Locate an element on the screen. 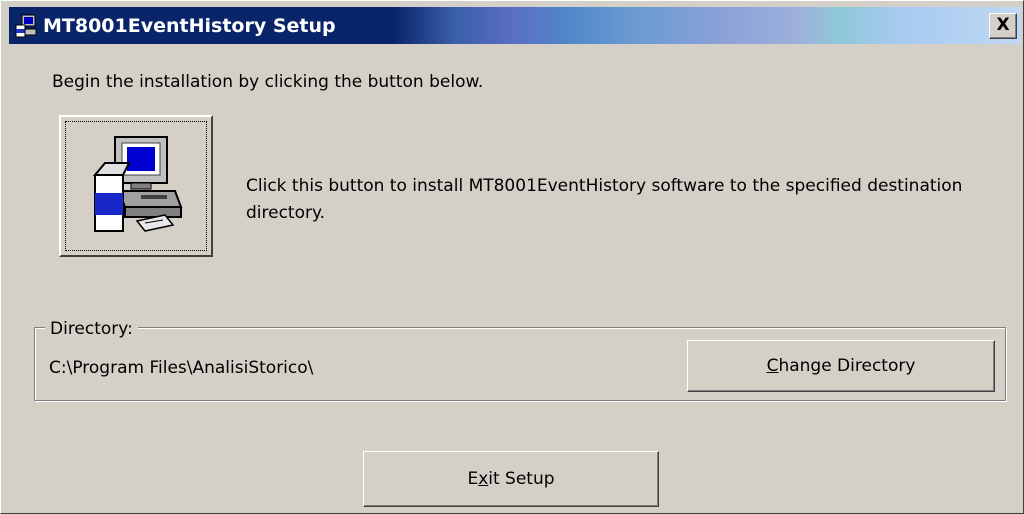 The height and width of the screenshot is (514, 1024). change-directory-button: Change Directory is located at coordinates (841, 366).